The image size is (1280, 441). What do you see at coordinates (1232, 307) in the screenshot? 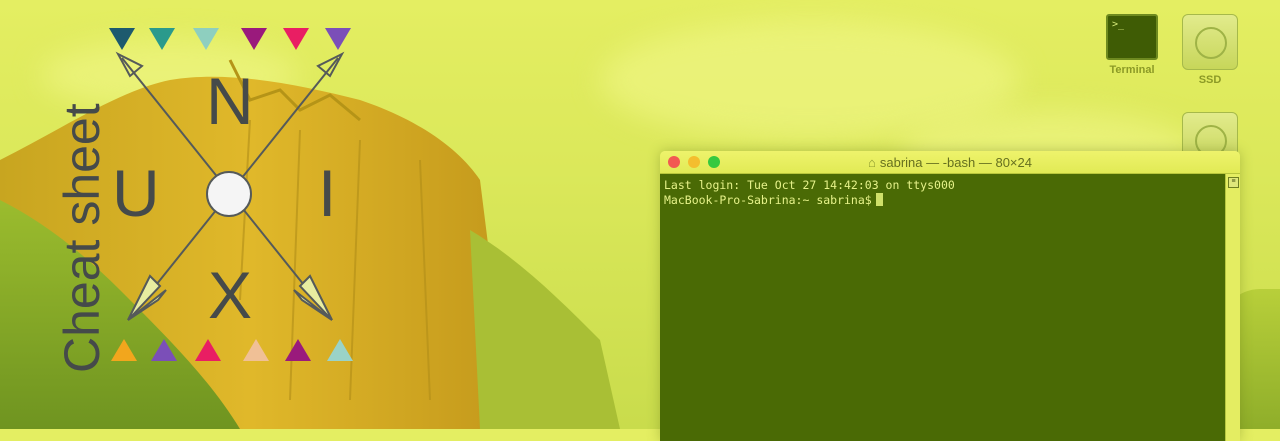
I see `terminal-scrollbar: ≡` at bounding box center [1232, 307].